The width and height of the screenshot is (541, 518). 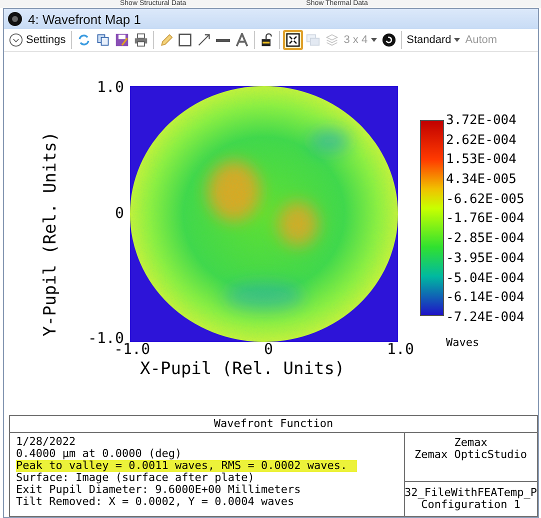 I want to click on file-label: Configuration 1, so click(x=470, y=505).